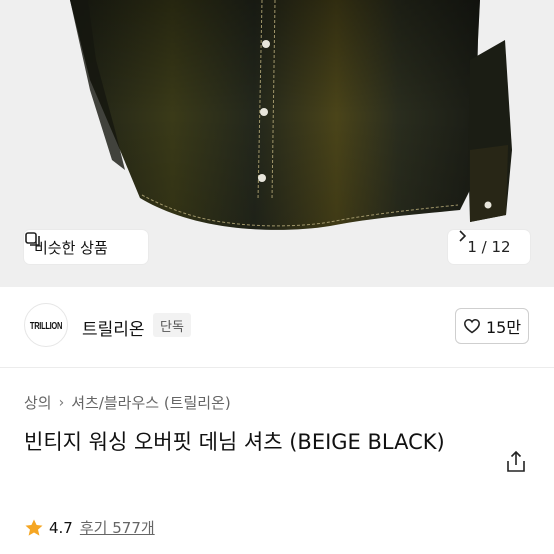  I want to click on like-button: 15만, so click(492, 326).